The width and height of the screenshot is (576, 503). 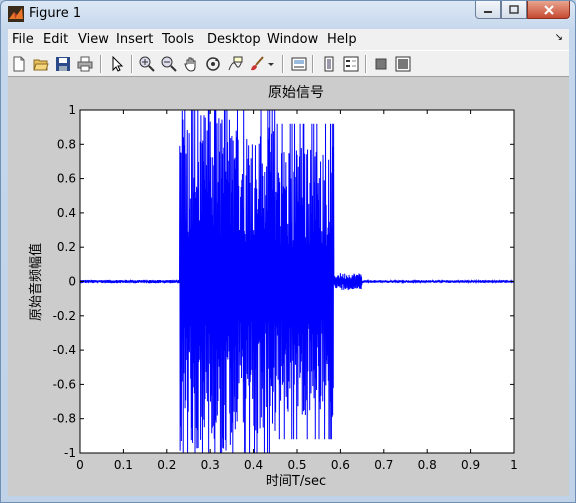 What do you see at coordinates (470, 465) in the screenshot?
I see `x-tick-label: 0.9` at bounding box center [470, 465].